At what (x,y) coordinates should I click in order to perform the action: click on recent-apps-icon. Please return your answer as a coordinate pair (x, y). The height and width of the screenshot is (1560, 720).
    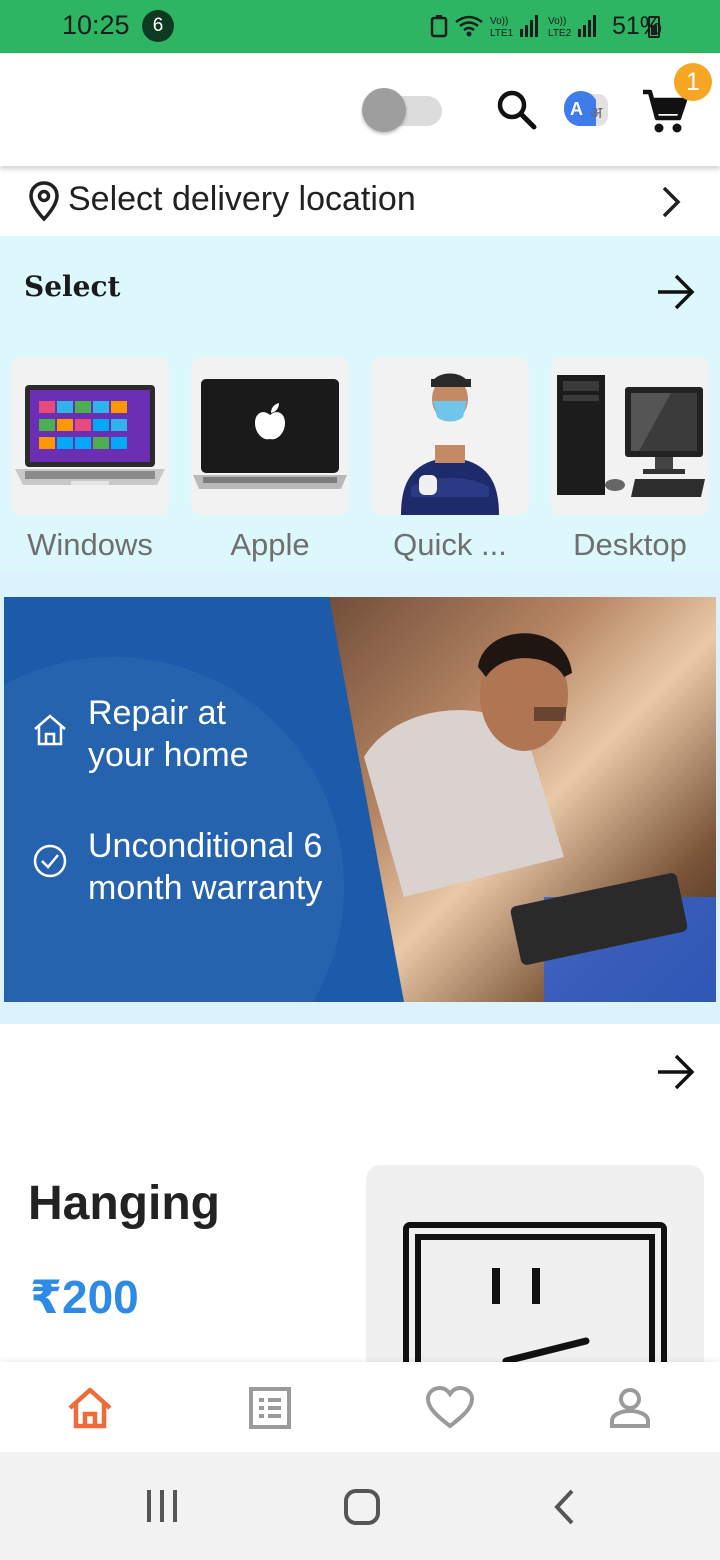
    Looking at the image, I should click on (162, 1506).